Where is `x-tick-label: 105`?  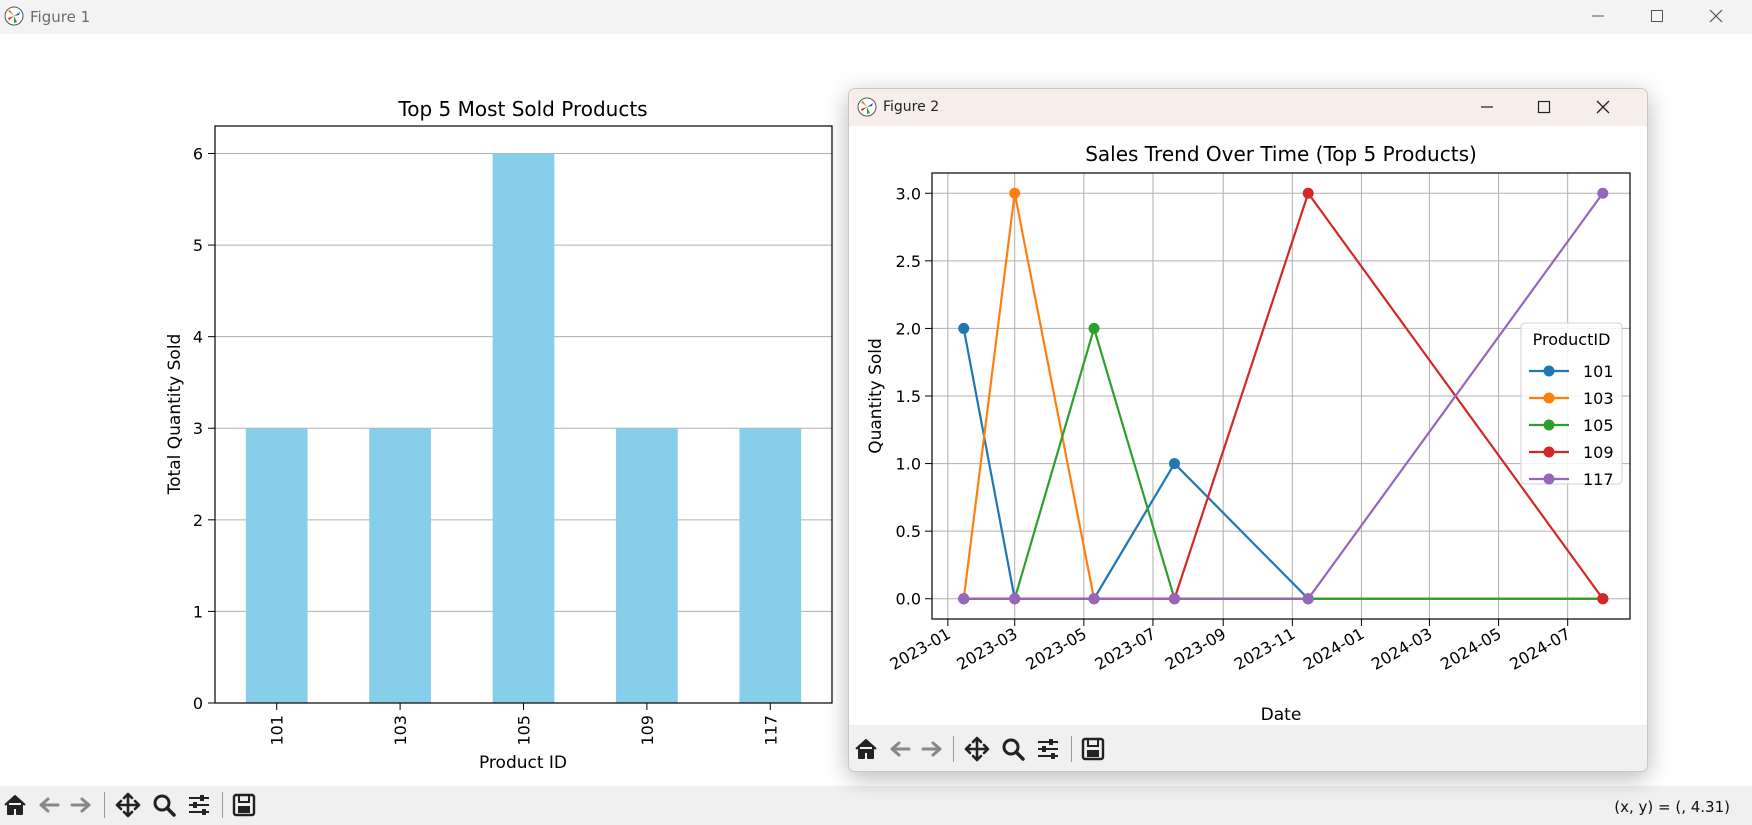
x-tick-label: 105 is located at coordinates (524, 730).